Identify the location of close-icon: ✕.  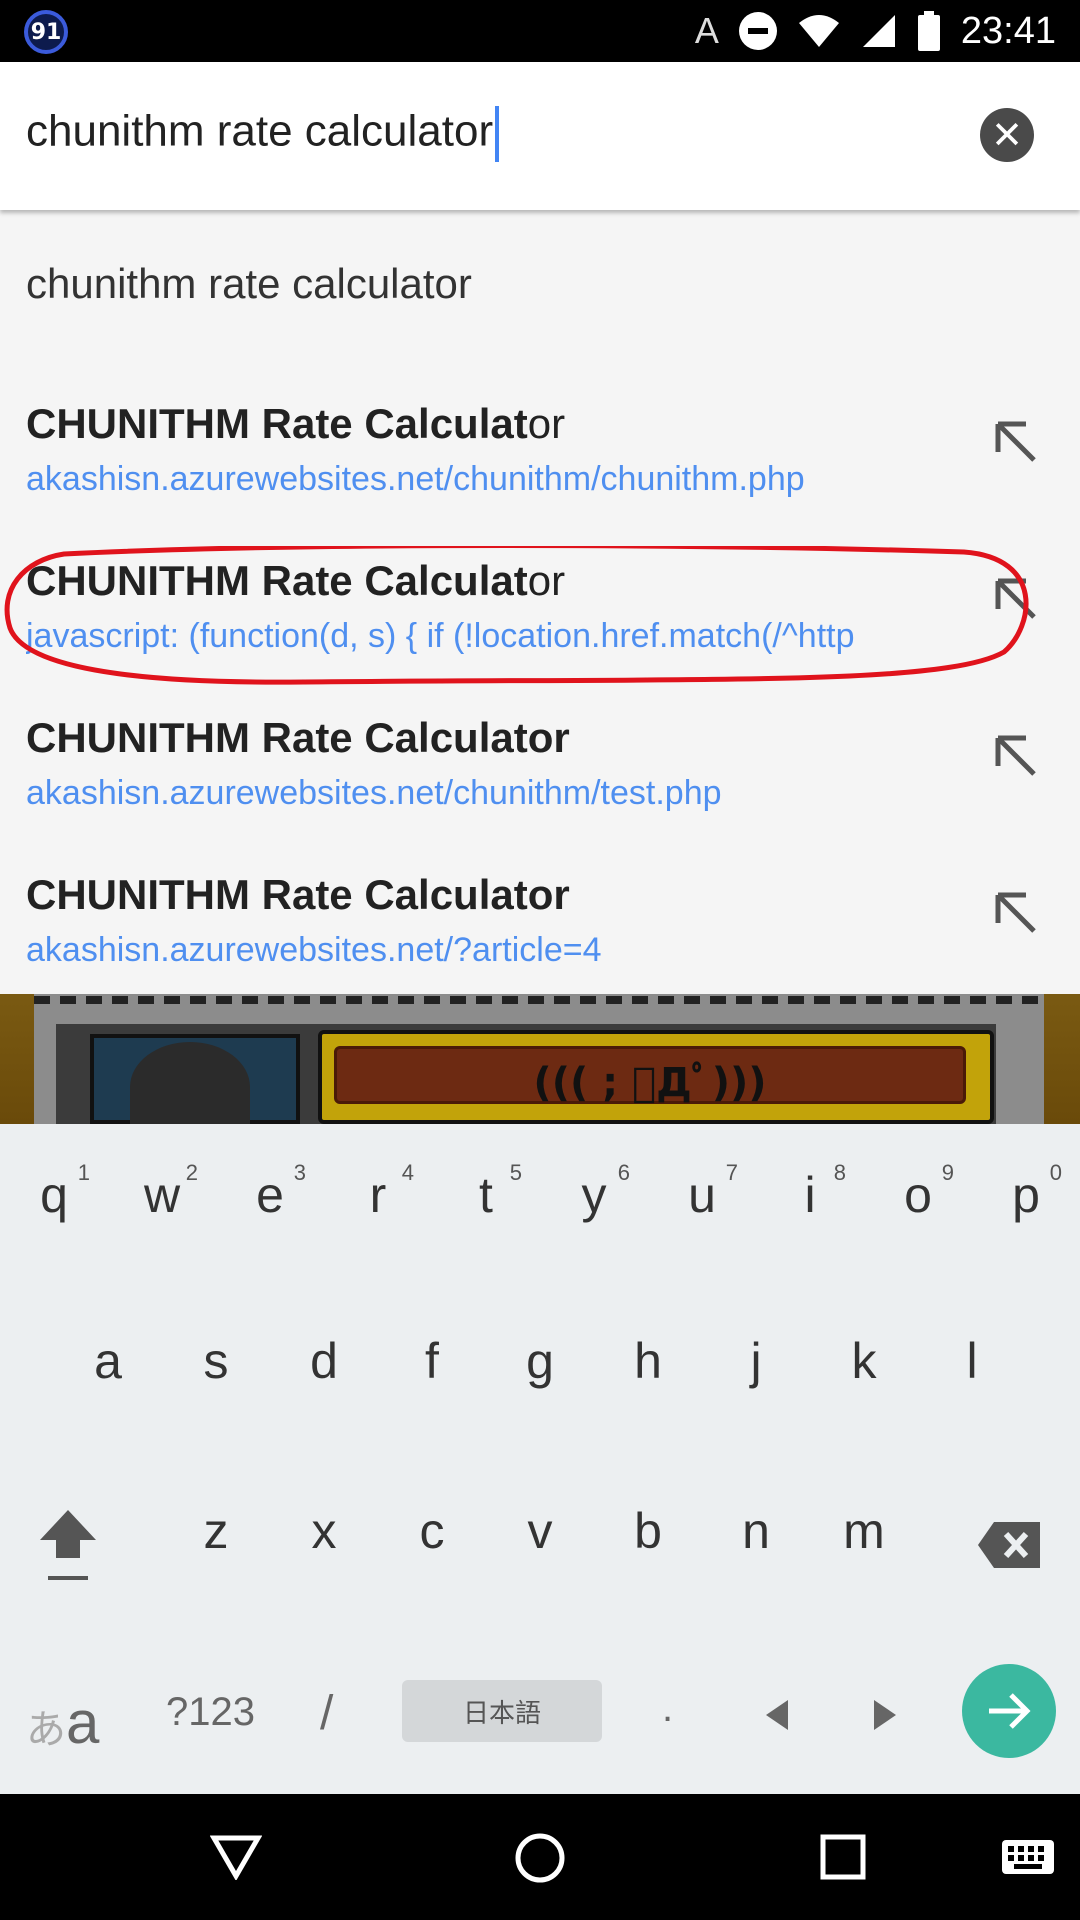
(1007, 135).